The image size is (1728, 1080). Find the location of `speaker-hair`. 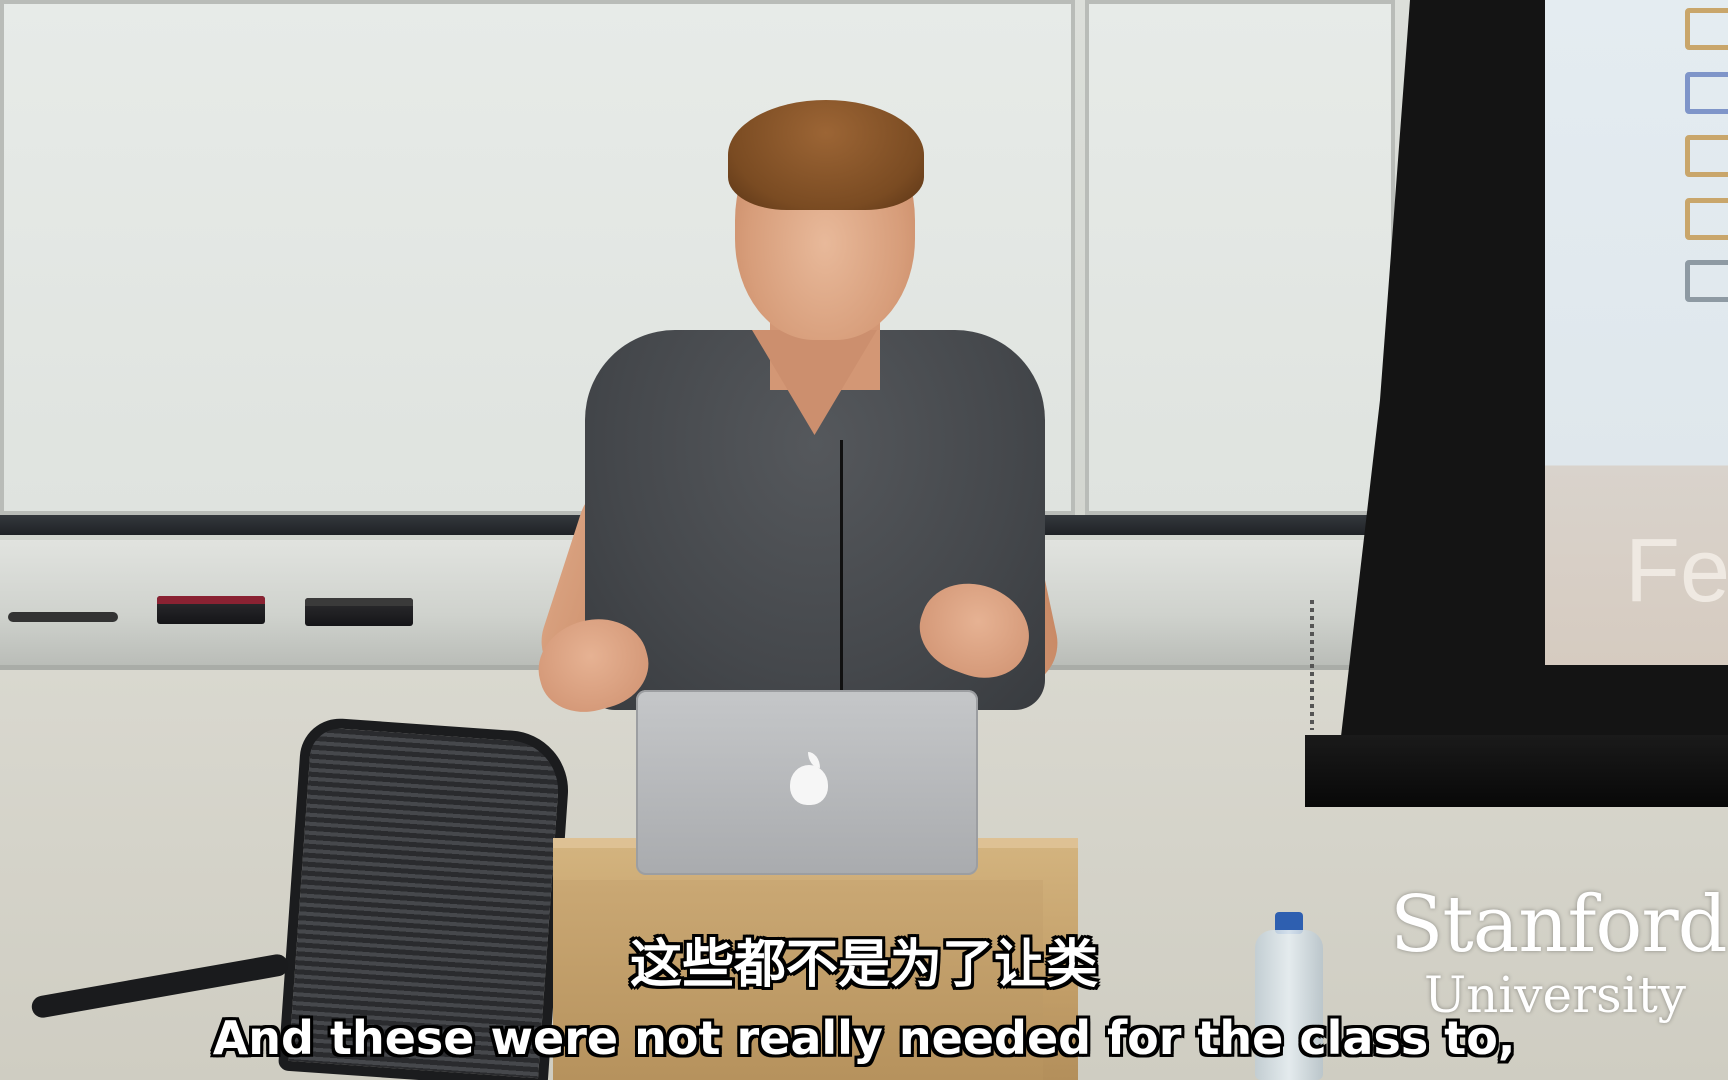

speaker-hair is located at coordinates (826, 155).